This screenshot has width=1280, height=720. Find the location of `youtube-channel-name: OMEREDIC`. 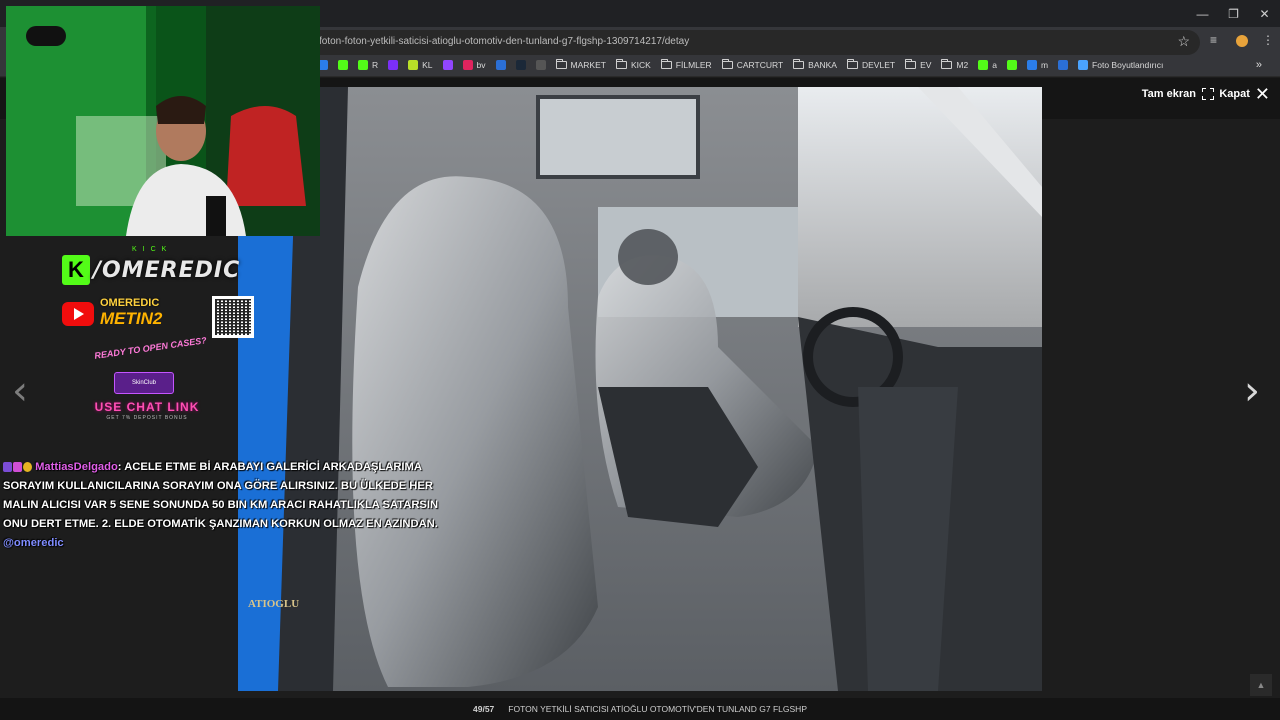

youtube-channel-name: OMEREDIC is located at coordinates (130, 303).